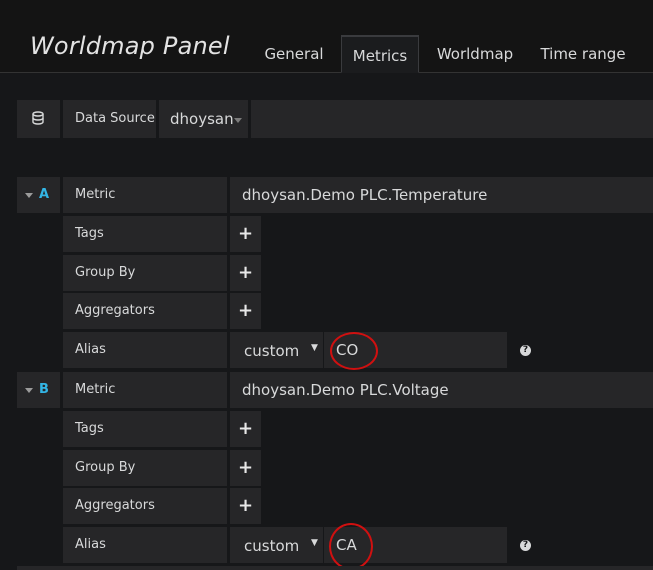 This screenshot has height=570, width=653. What do you see at coordinates (130, 46) in the screenshot?
I see `panel-title: Worldmap Panel` at bounding box center [130, 46].